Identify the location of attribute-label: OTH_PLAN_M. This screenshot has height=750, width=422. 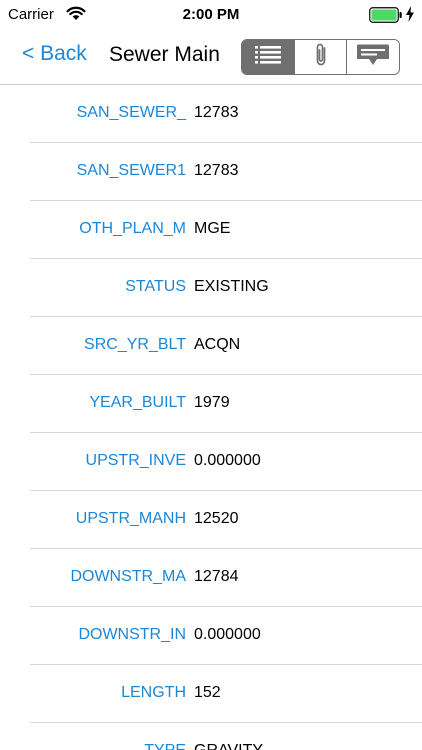
(132, 228).